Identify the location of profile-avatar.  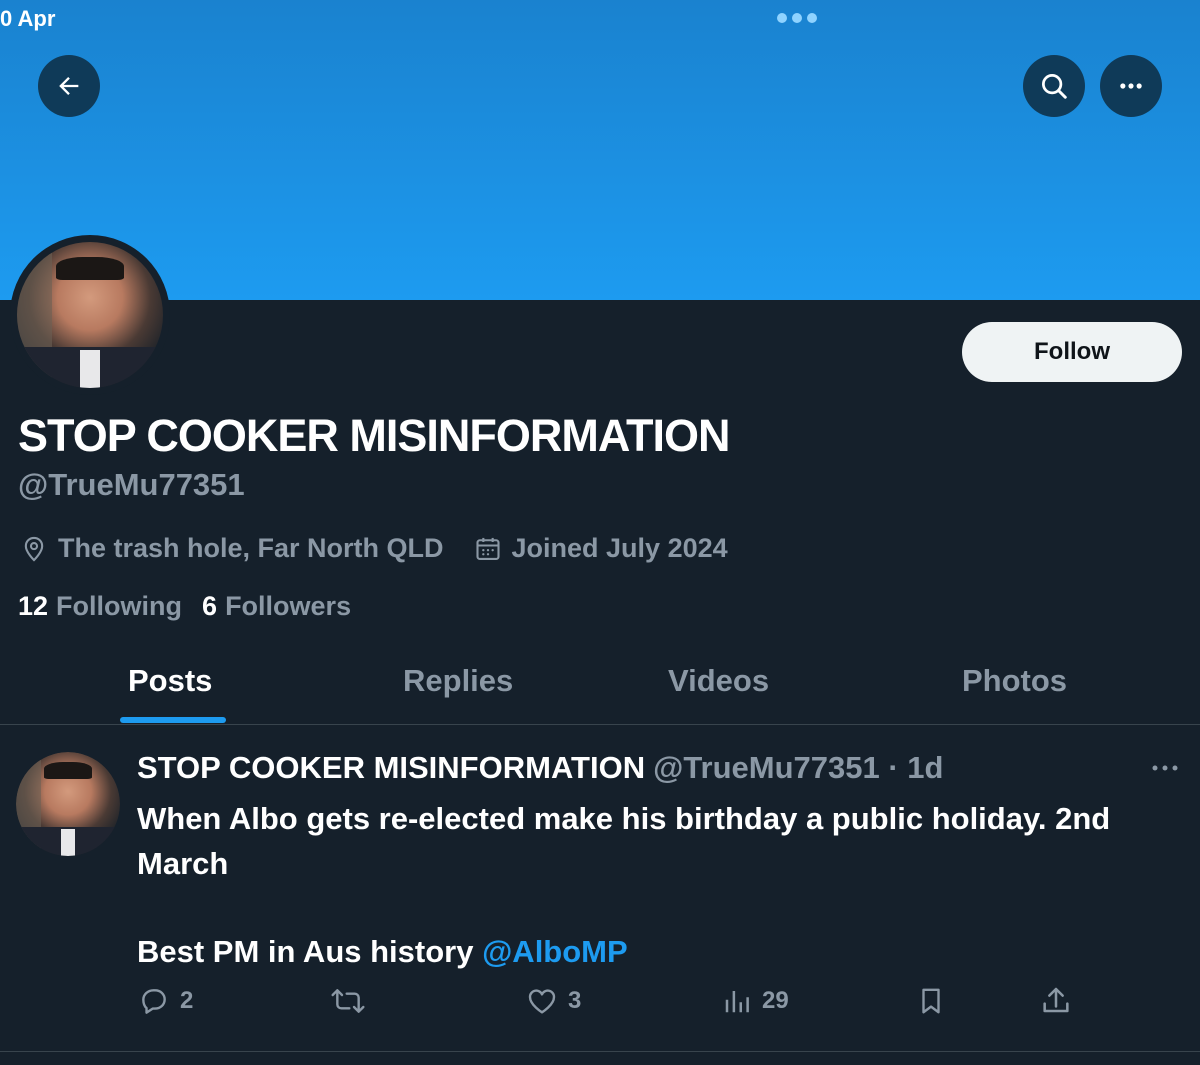
(90, 315).